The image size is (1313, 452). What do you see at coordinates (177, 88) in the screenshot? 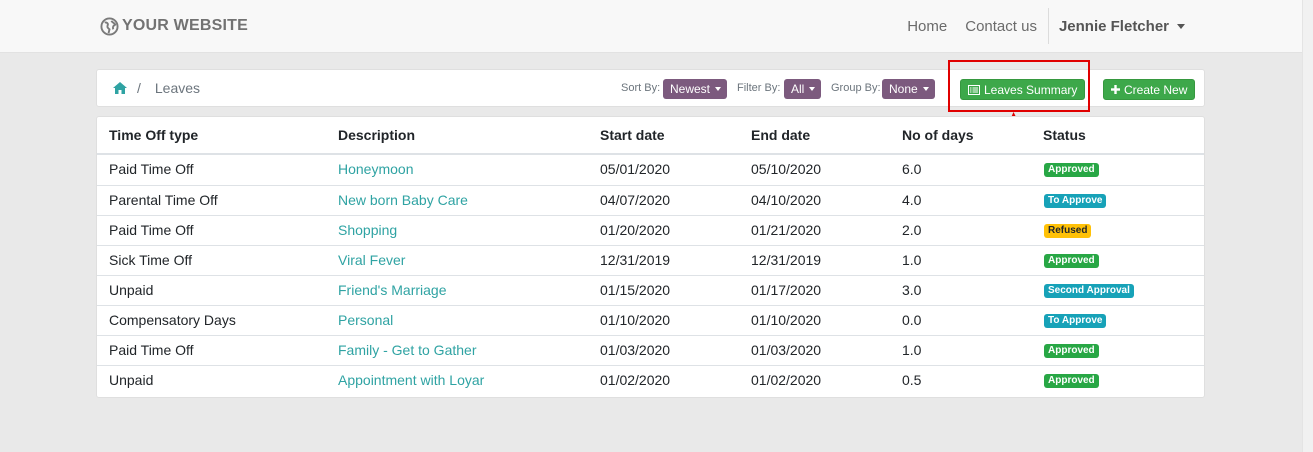
I see `breadcrumb-current: Leaves` at bounding box center [177, 88].